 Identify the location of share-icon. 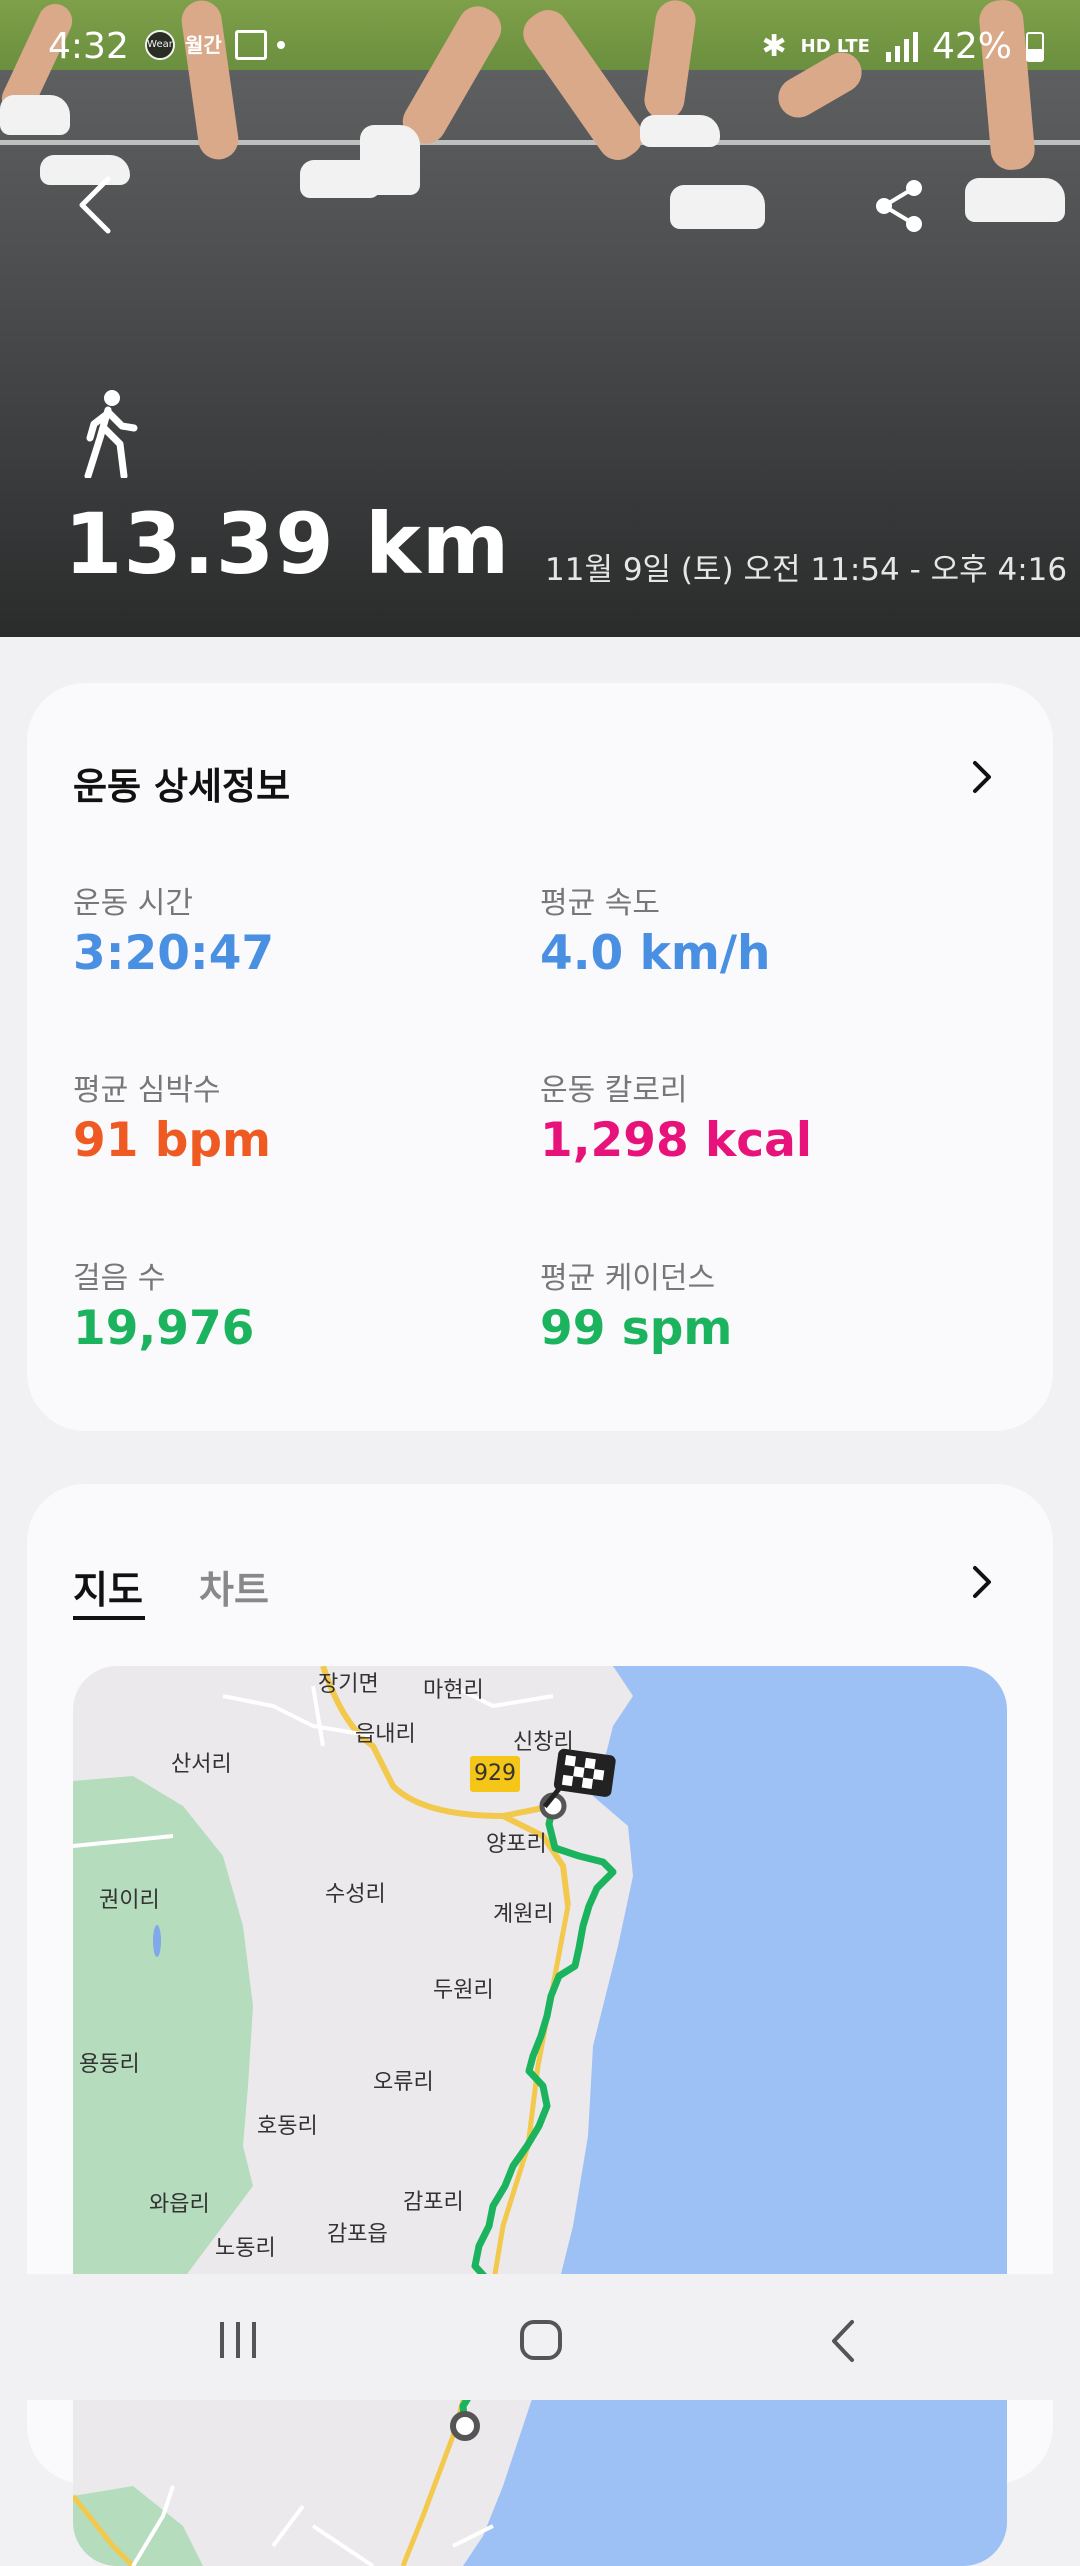
(899, 206).